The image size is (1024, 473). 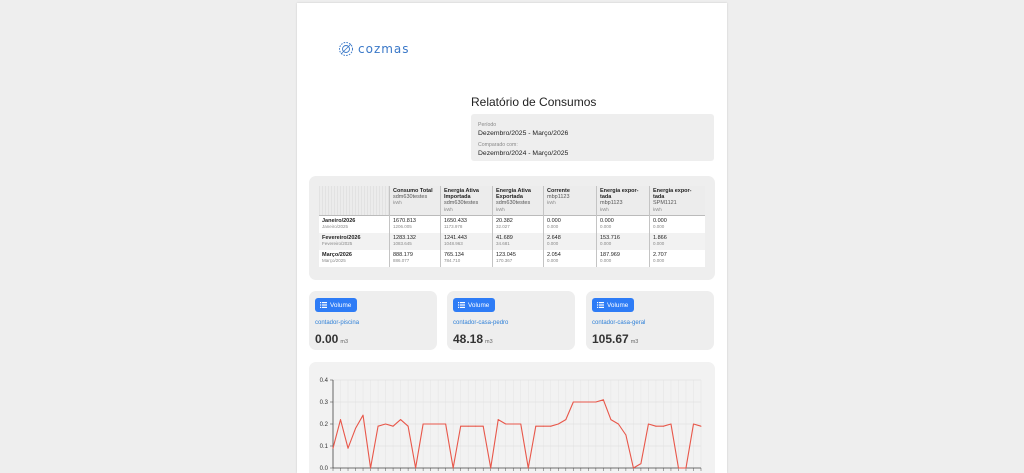 What do you see at coordinates (327, 339) in the screenshot?
I see `volume-value: 0.00` at bounding box center [327, 339].